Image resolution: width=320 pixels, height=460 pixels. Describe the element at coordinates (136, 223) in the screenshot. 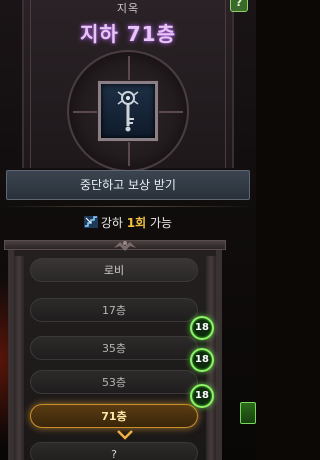

I see `enhance-count: 1회` at that location.